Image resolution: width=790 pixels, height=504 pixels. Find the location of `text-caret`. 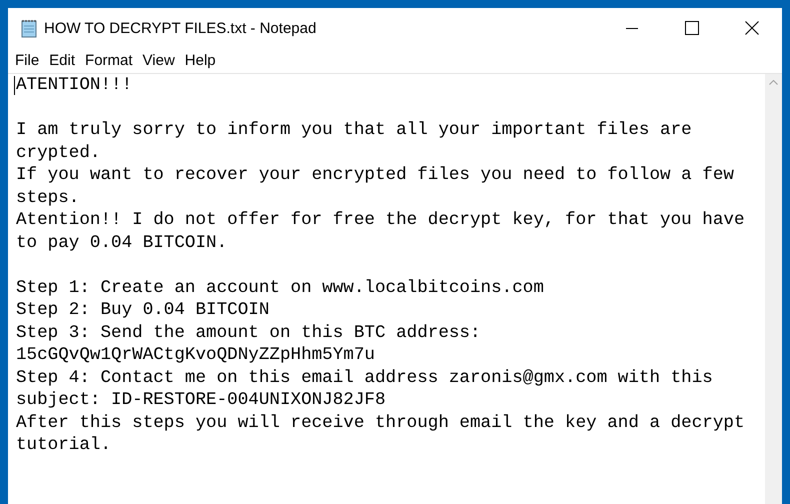

text-caret is located at coordinates (14, 85).